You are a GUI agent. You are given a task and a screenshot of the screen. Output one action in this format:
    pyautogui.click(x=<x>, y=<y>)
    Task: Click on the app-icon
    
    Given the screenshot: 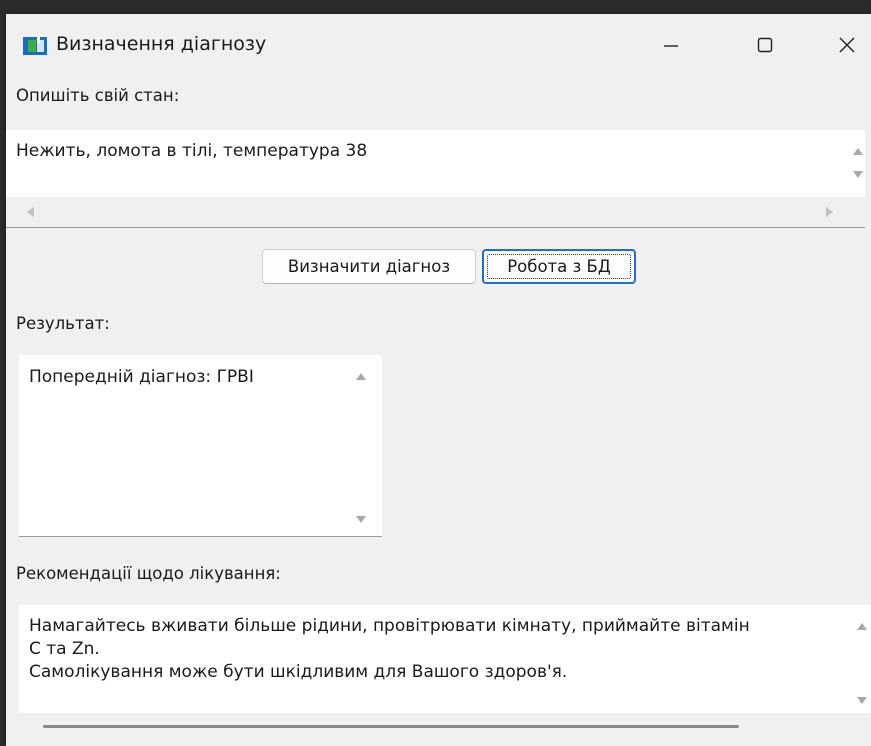 What is the action you would take?
    pyautogui.click(x=35, y=46)
    